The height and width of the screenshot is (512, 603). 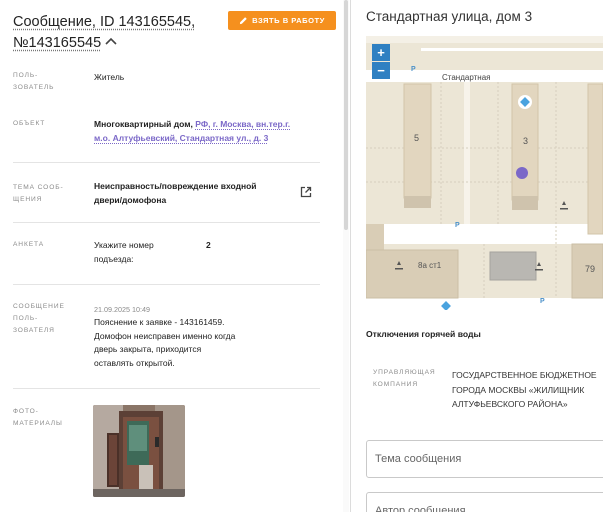 I want to click on left-scrollbar-thumb, so click(x=346, y=115).